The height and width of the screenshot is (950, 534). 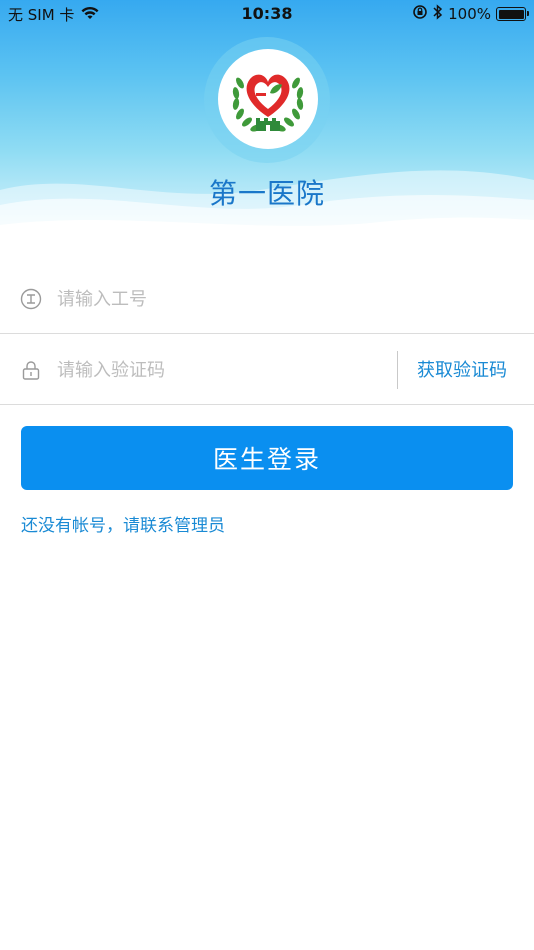 What do you see at coordinates (420, 14) in the screenshot?
I see `orientation-lock-icon` at bounding box center [420, 14].